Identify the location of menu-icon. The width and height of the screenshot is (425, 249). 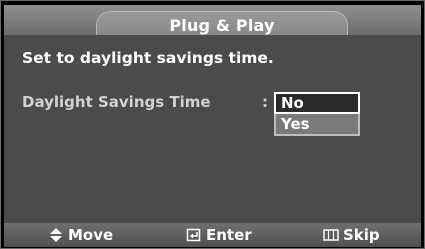
(331, 235).